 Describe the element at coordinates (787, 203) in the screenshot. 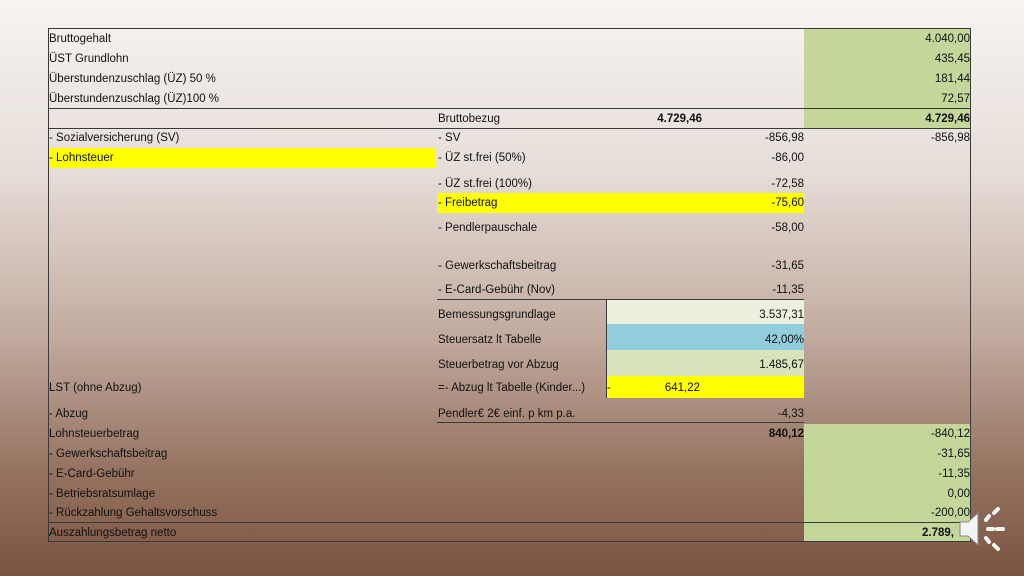

I see `freibetrag-value: -75,60` at that location.